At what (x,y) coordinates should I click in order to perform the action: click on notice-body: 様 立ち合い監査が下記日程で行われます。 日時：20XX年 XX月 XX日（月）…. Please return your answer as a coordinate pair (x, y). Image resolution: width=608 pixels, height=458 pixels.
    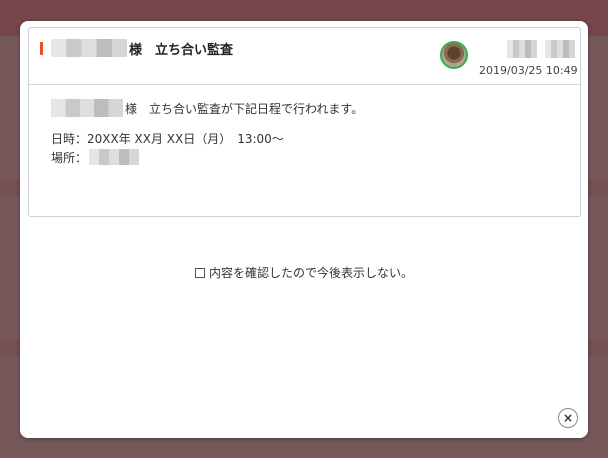
    Looking at the image, I should click on (303, 132).